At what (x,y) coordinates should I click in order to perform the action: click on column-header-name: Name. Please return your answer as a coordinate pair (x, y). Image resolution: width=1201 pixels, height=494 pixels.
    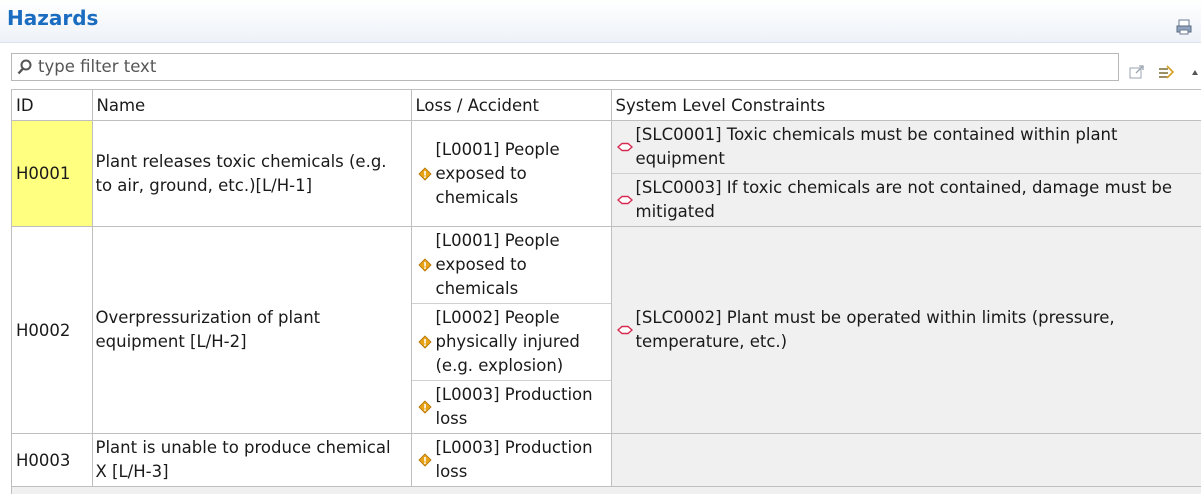
    Looking at the image, I should click on (251, 105).